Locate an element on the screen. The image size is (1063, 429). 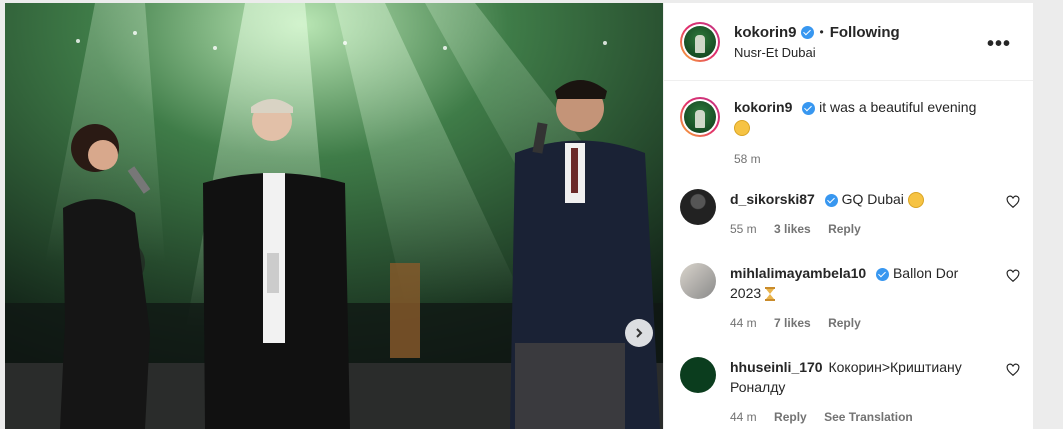
comment-item: d_sikorski87 GQ Dubai 55 m 3 likes Reply is located at coordinates (850, 214).